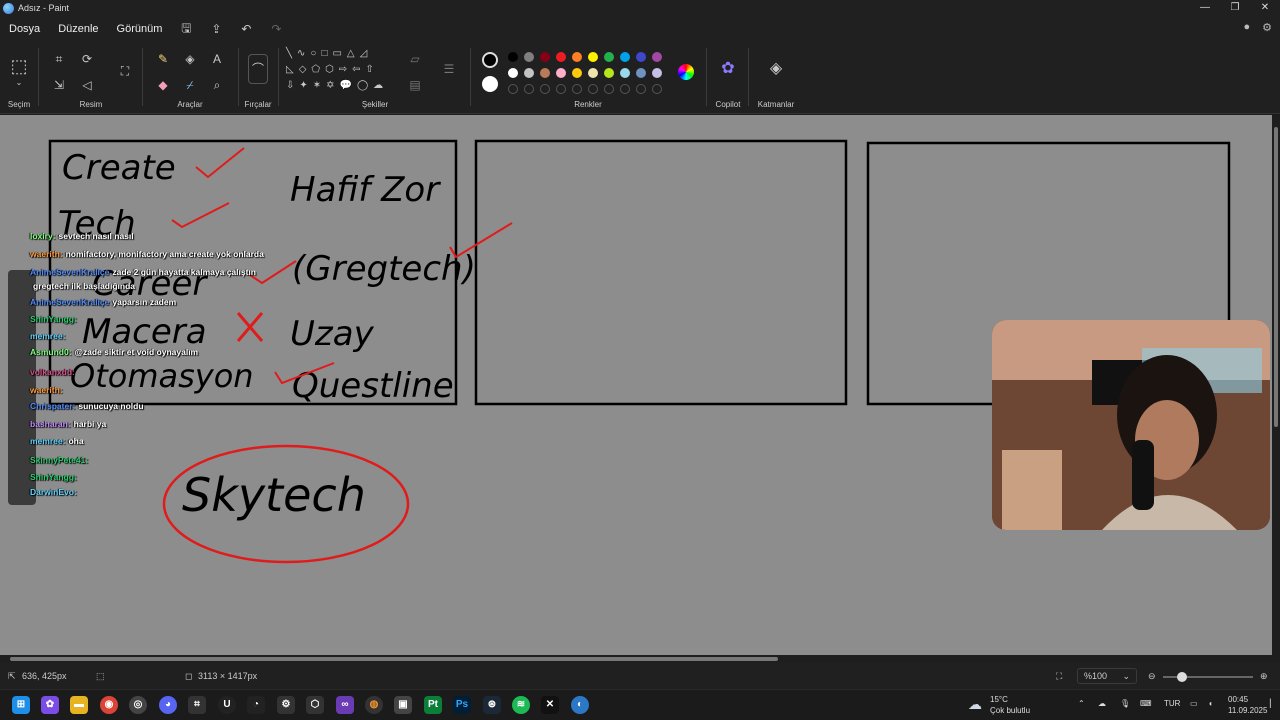  What do you see at coordinates (168, 705) in the screenshot?
I see `discord-icon: ◕` at bounding box center [168, 705].